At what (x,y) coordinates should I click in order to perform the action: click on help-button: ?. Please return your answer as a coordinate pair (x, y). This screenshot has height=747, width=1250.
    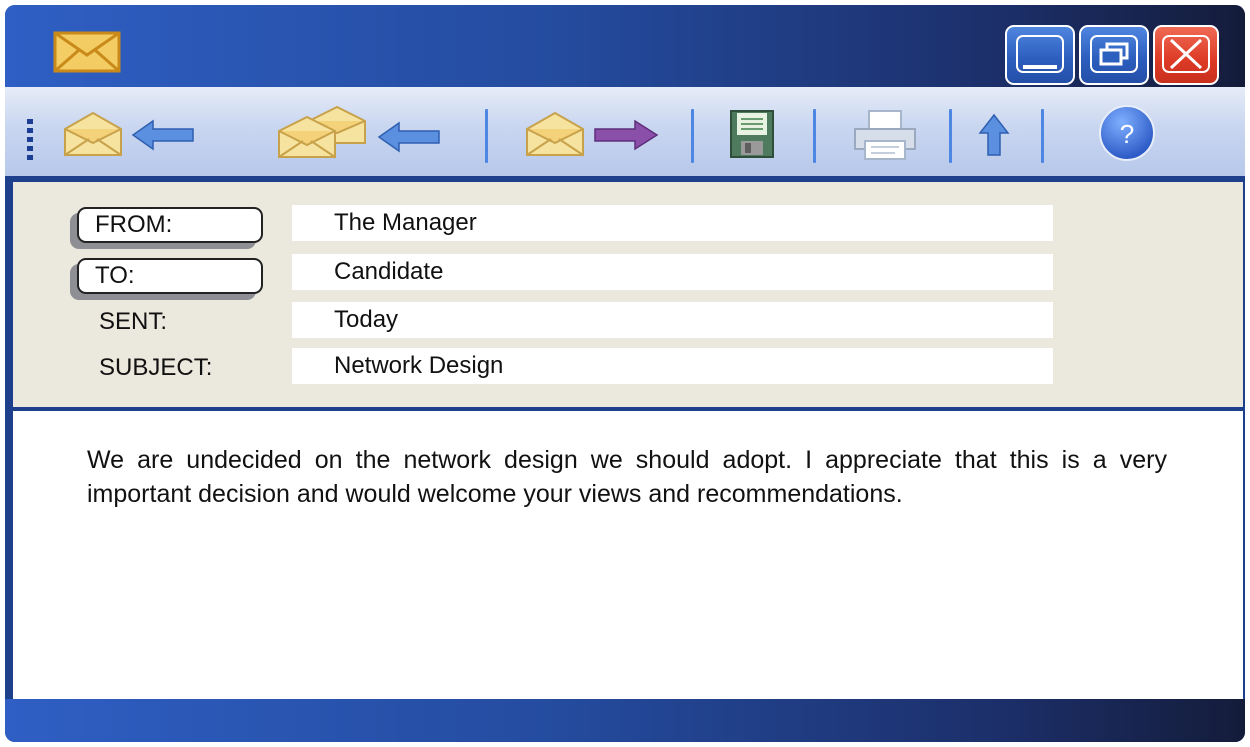
    Looking at the image, I should click on (1127, 133).